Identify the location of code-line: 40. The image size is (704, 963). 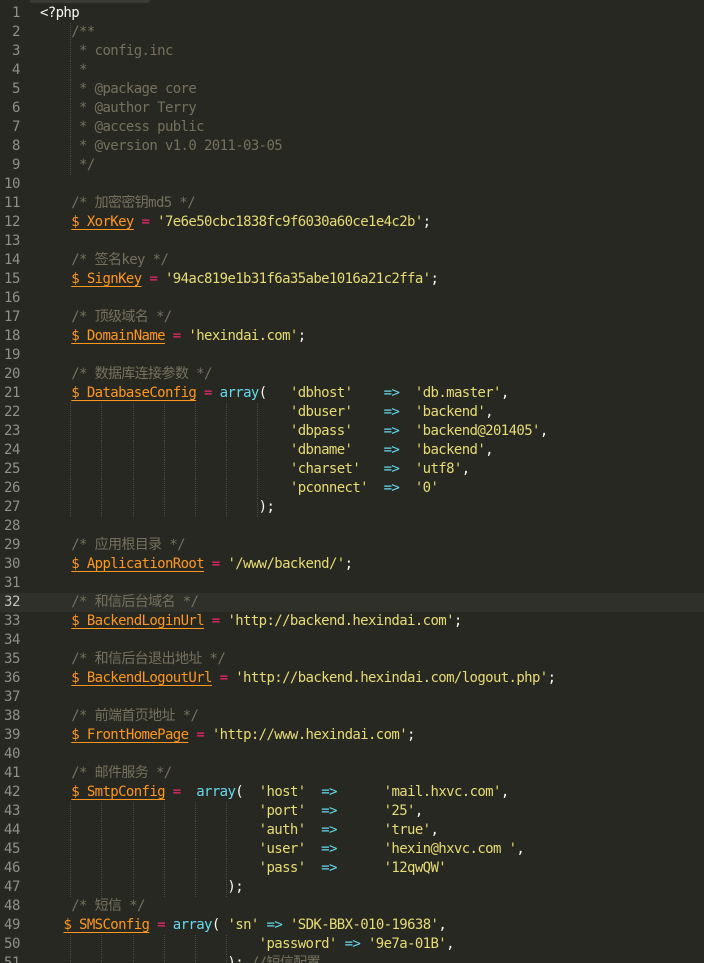
(352, 754).